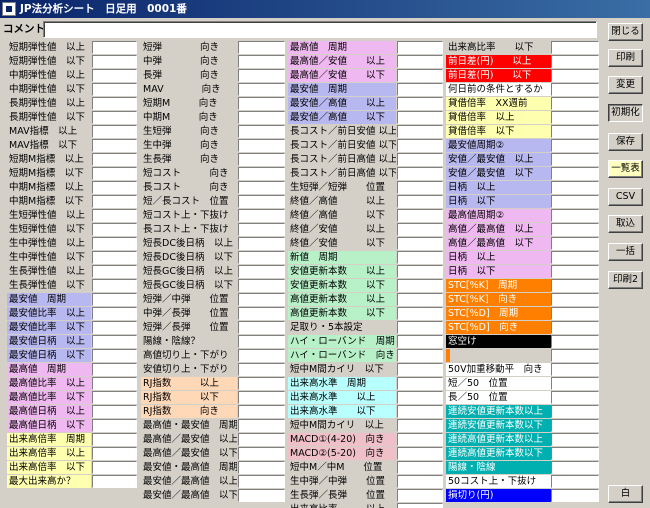  What do you see at coordinates (325, 47) in the screenshot?
I see `condition-row: 出来高比率 以下` at bounding box center [325, 47].